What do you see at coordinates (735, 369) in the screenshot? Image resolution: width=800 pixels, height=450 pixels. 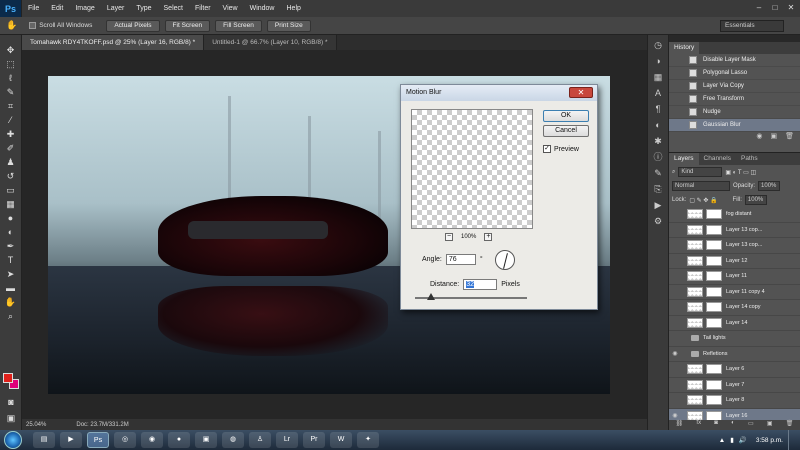 I see `layer-name: Layer 6` at bounding box center [735, 369].